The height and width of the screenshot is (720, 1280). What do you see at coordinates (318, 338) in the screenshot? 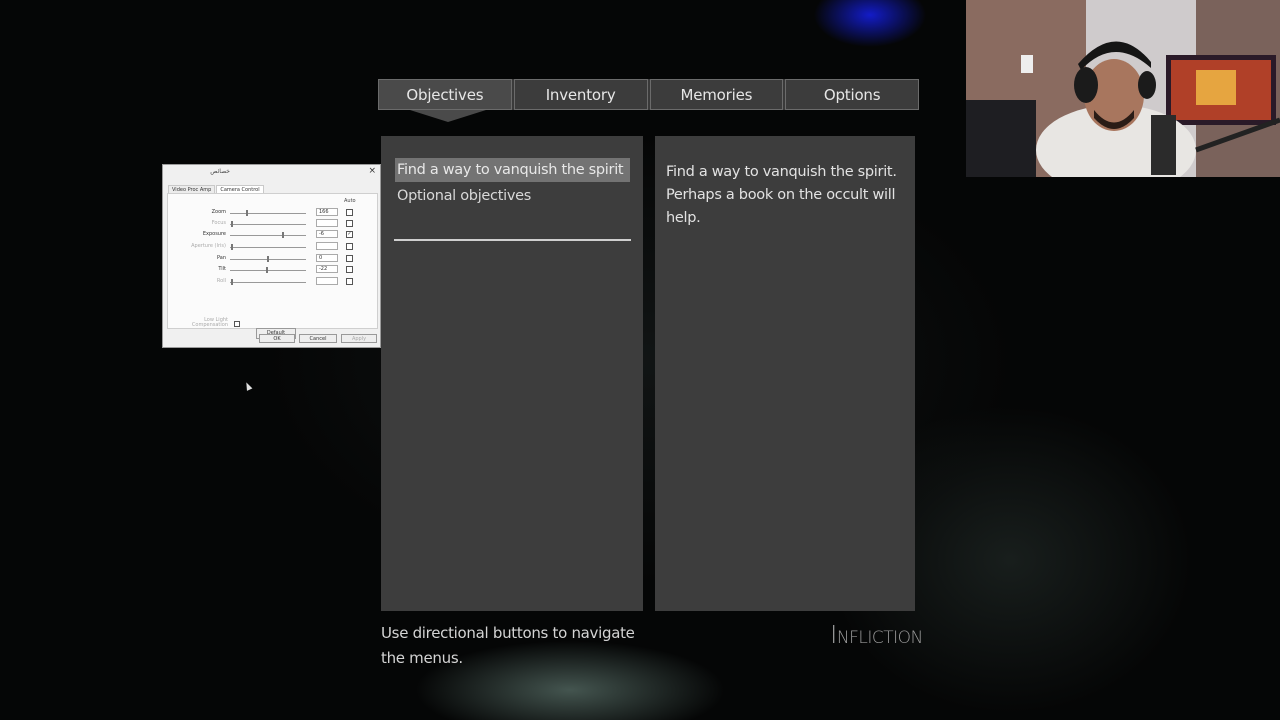
I see `cancel-button: Cancel` at bounding box center [318, 338].